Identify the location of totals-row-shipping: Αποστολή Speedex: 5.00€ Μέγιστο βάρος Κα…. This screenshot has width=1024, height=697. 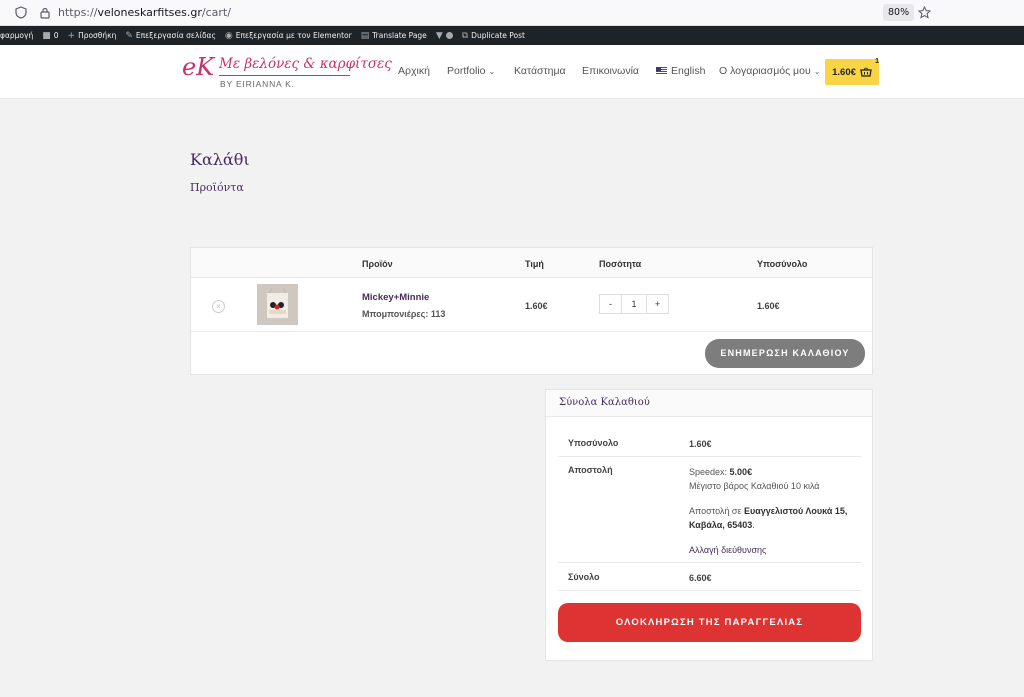
(709, 510).